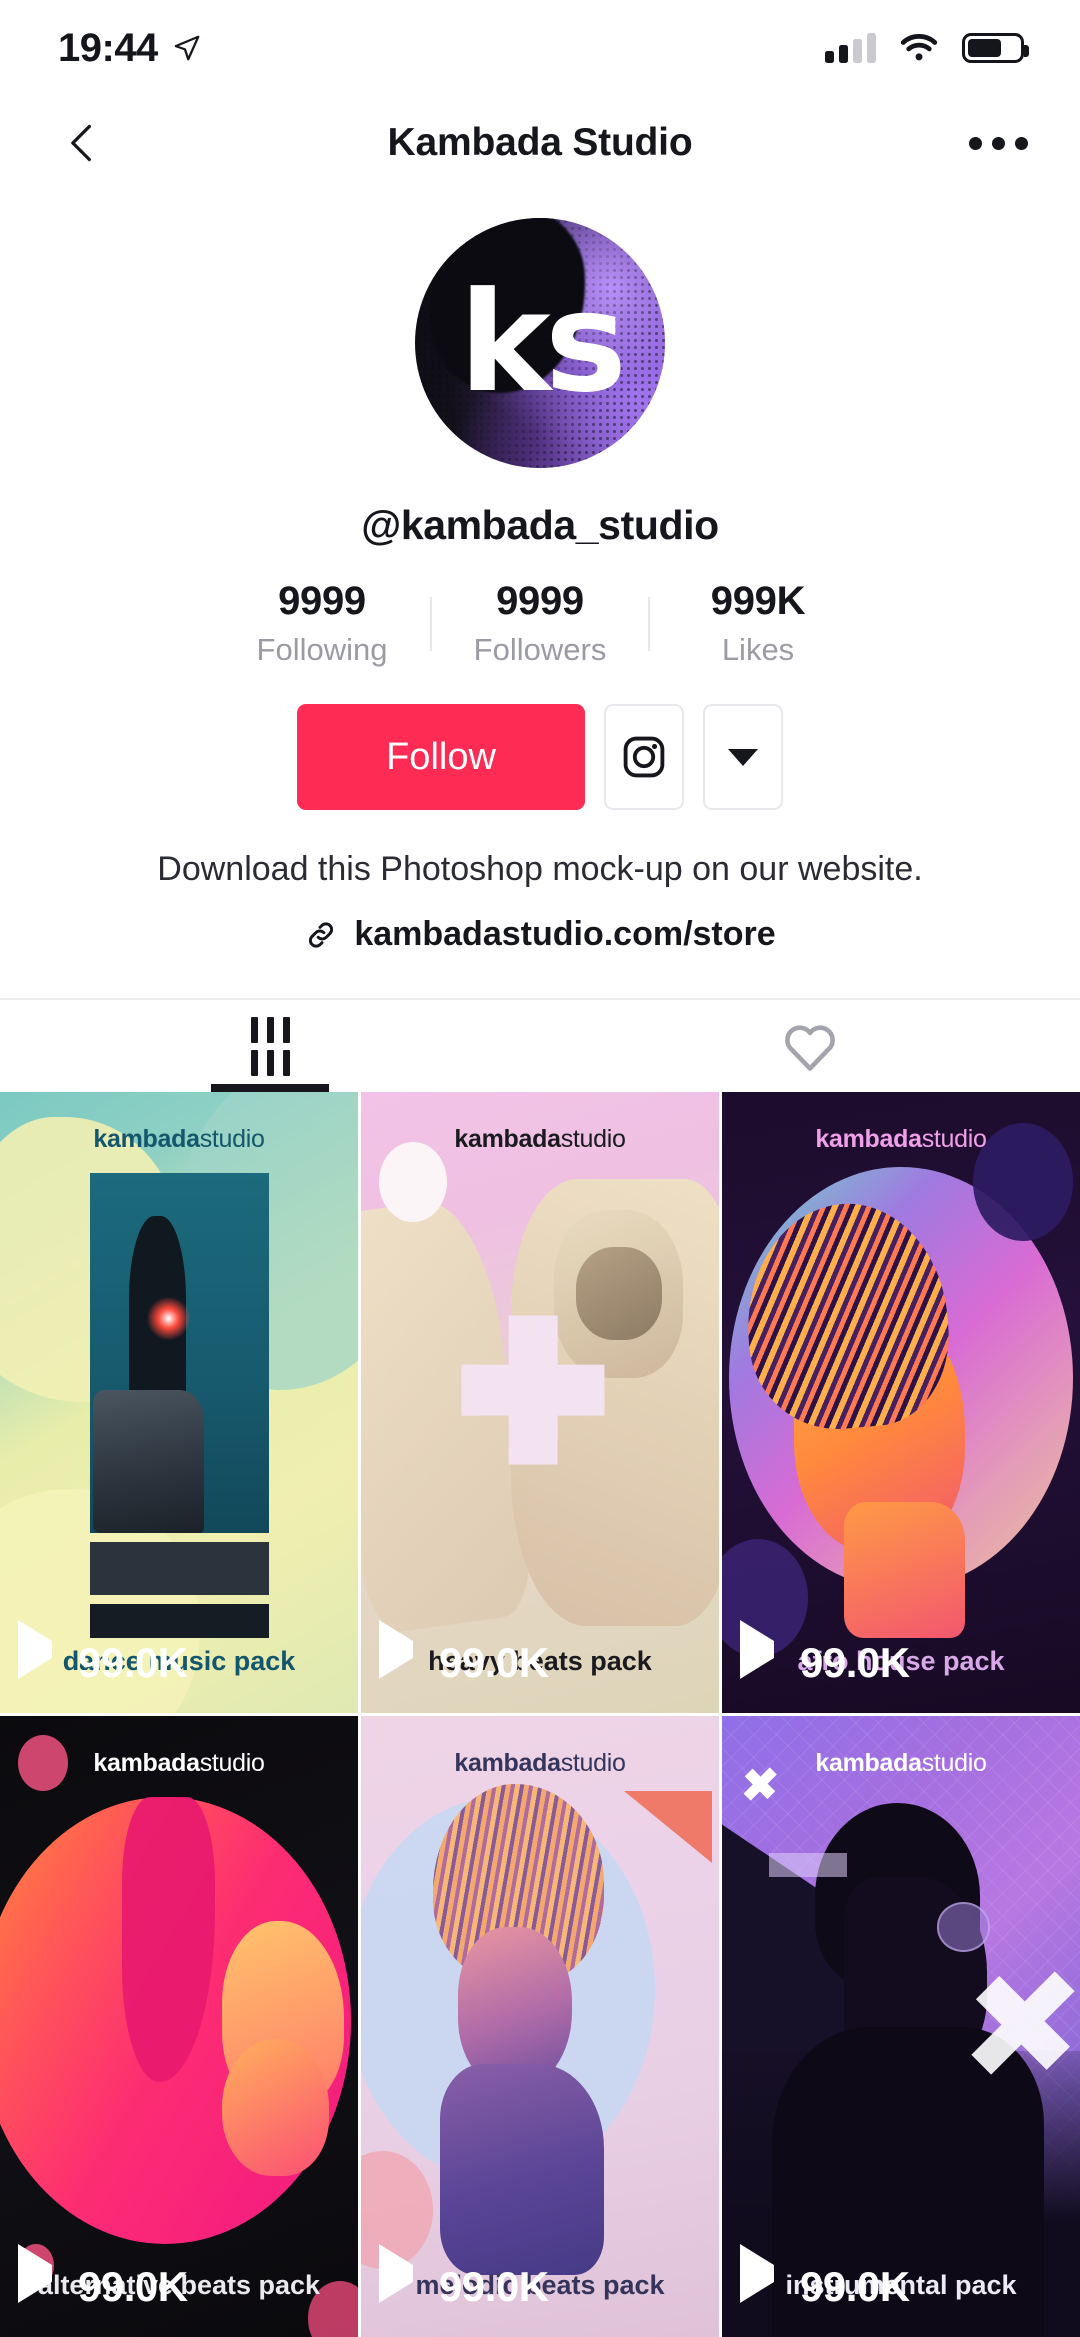 The width and height of the screenshot is (1080, 2337). What do you see at coordinates (321, 934) in the screenshot?
I see `link-chain-icon` at bounding box center [321, 934].